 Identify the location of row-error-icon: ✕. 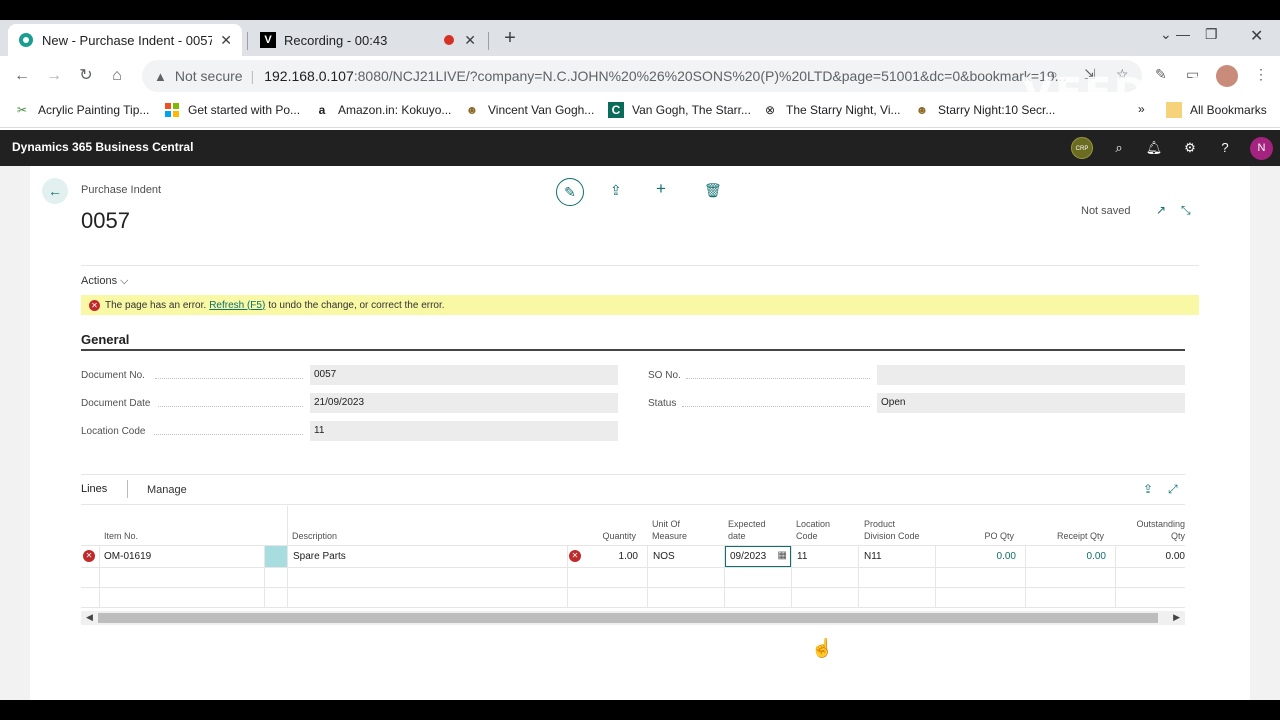
(89, 556).